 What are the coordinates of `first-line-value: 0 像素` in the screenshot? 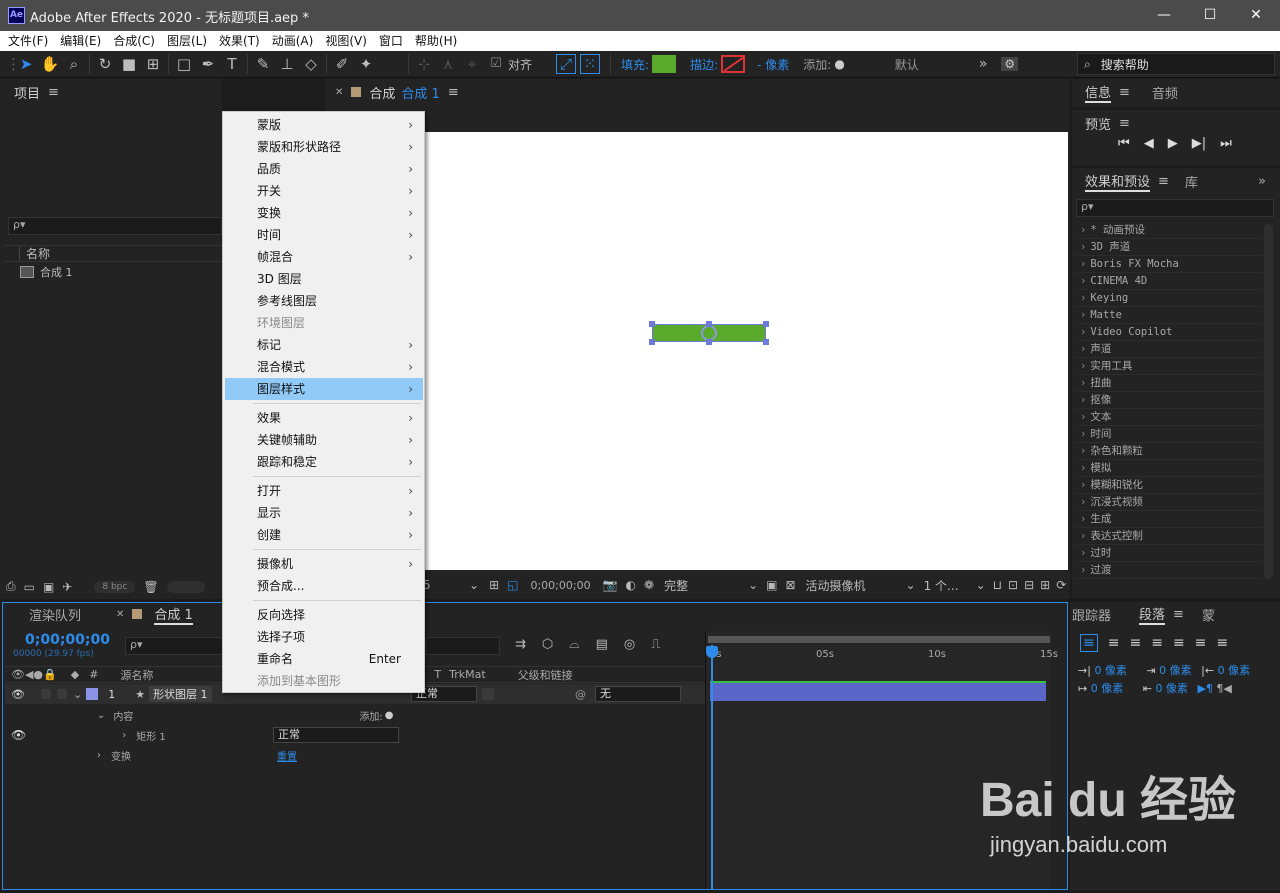 It's located at (1107, 688).